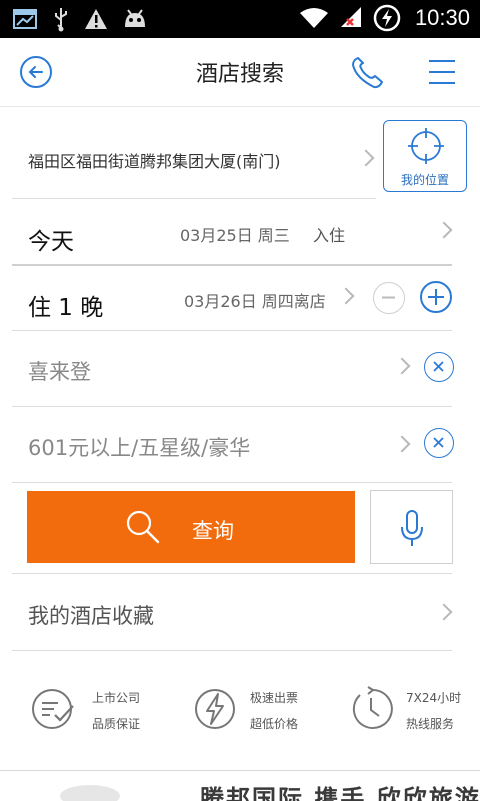  I want to click on plus-icon, so click(436, 297).